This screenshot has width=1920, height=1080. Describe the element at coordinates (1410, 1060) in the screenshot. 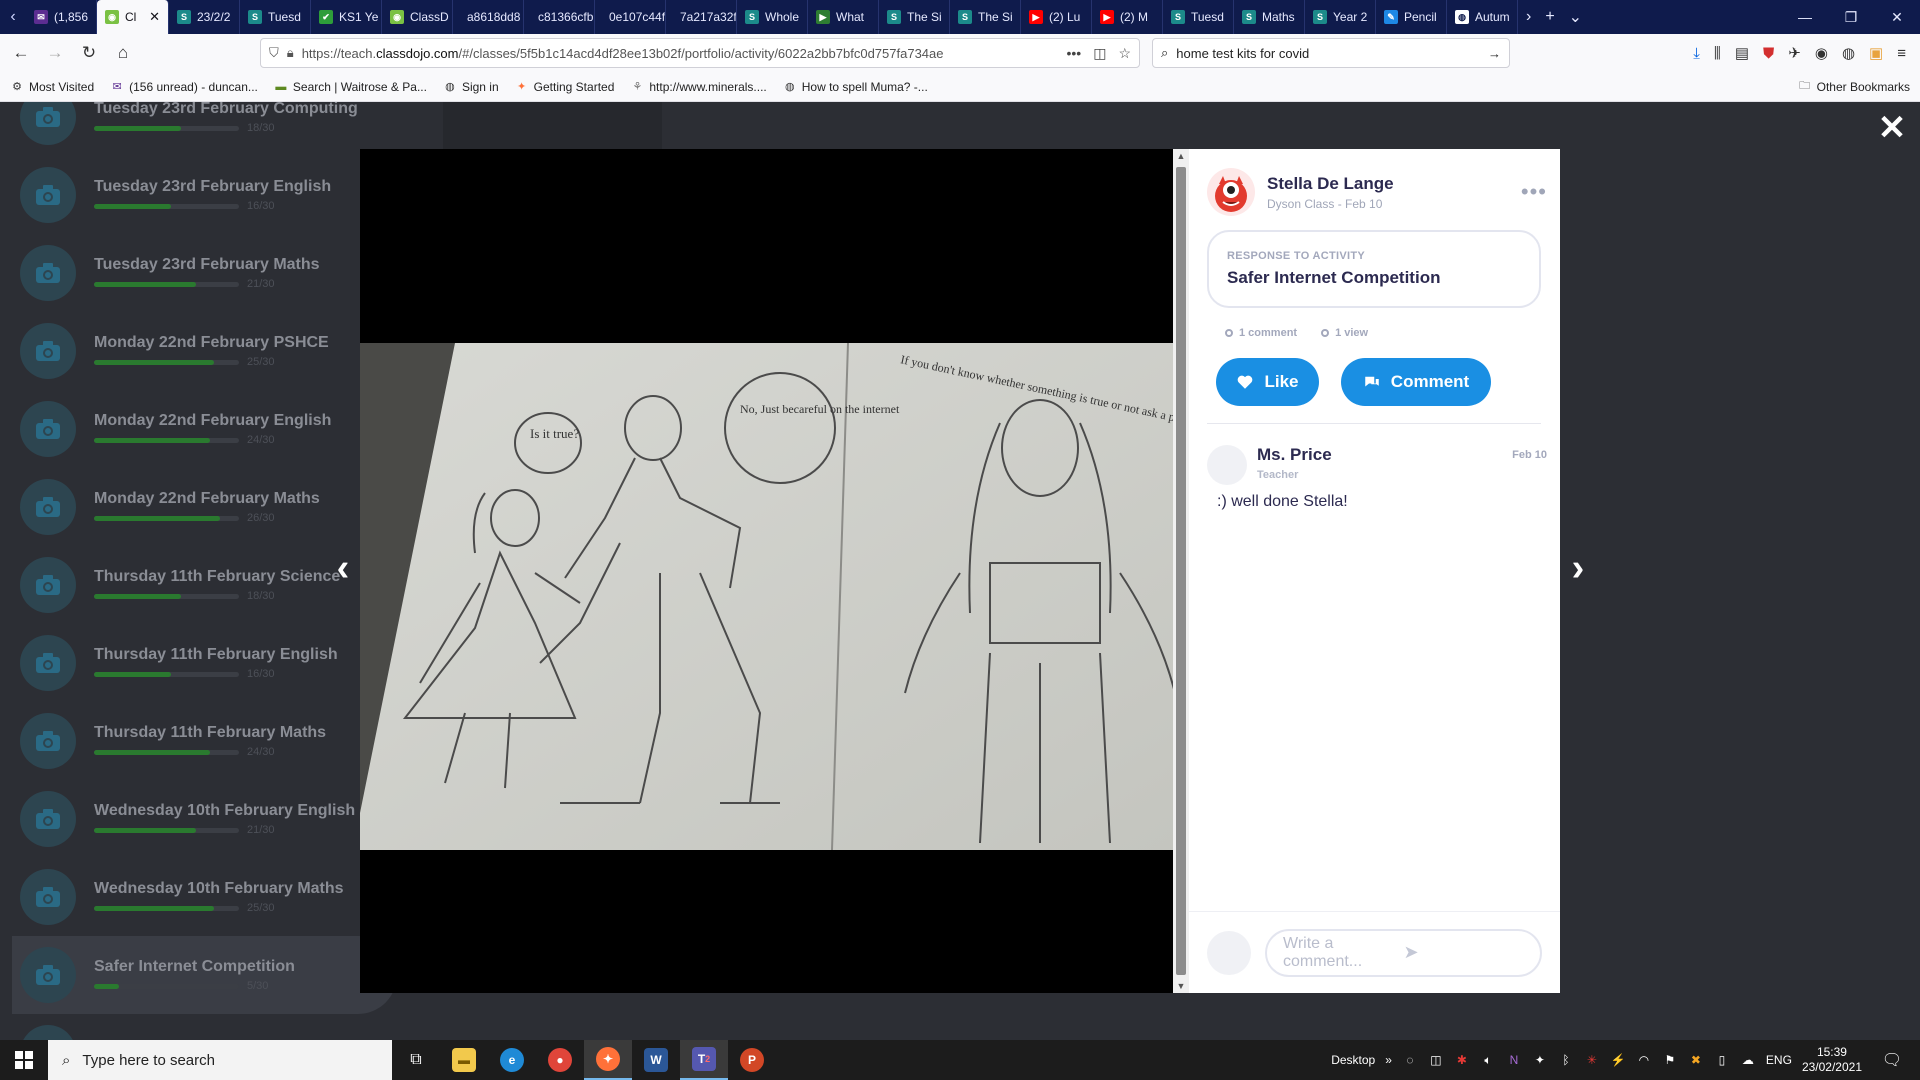

I see `tray-app-icon: ◌` at that location.